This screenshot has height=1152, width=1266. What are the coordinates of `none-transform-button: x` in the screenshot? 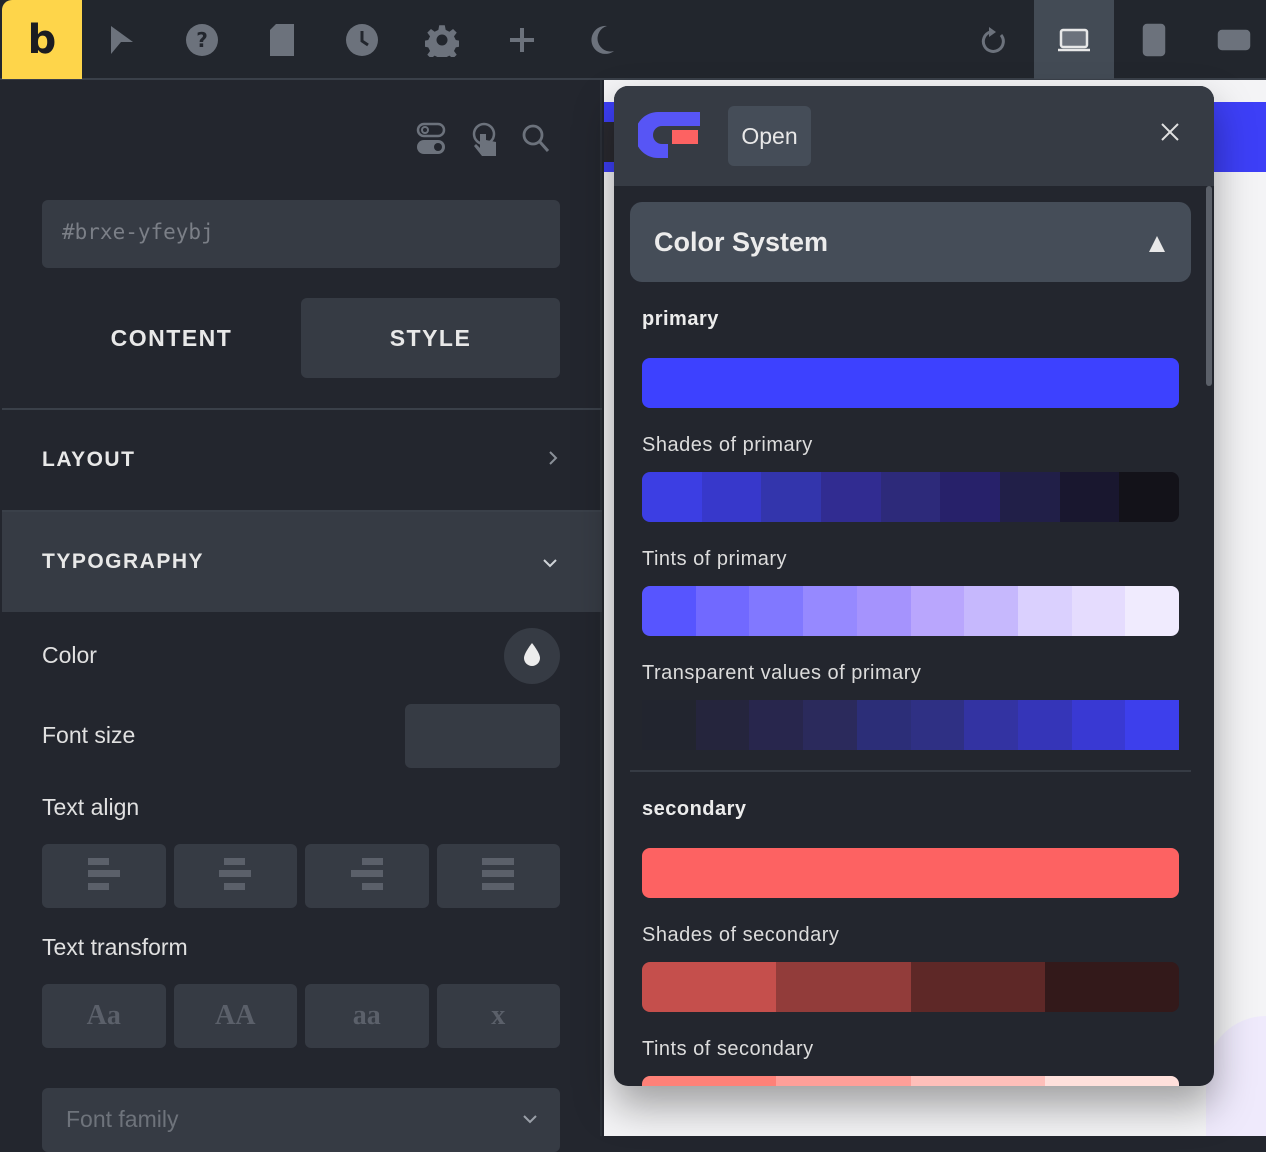 It's located at (498, 1016).